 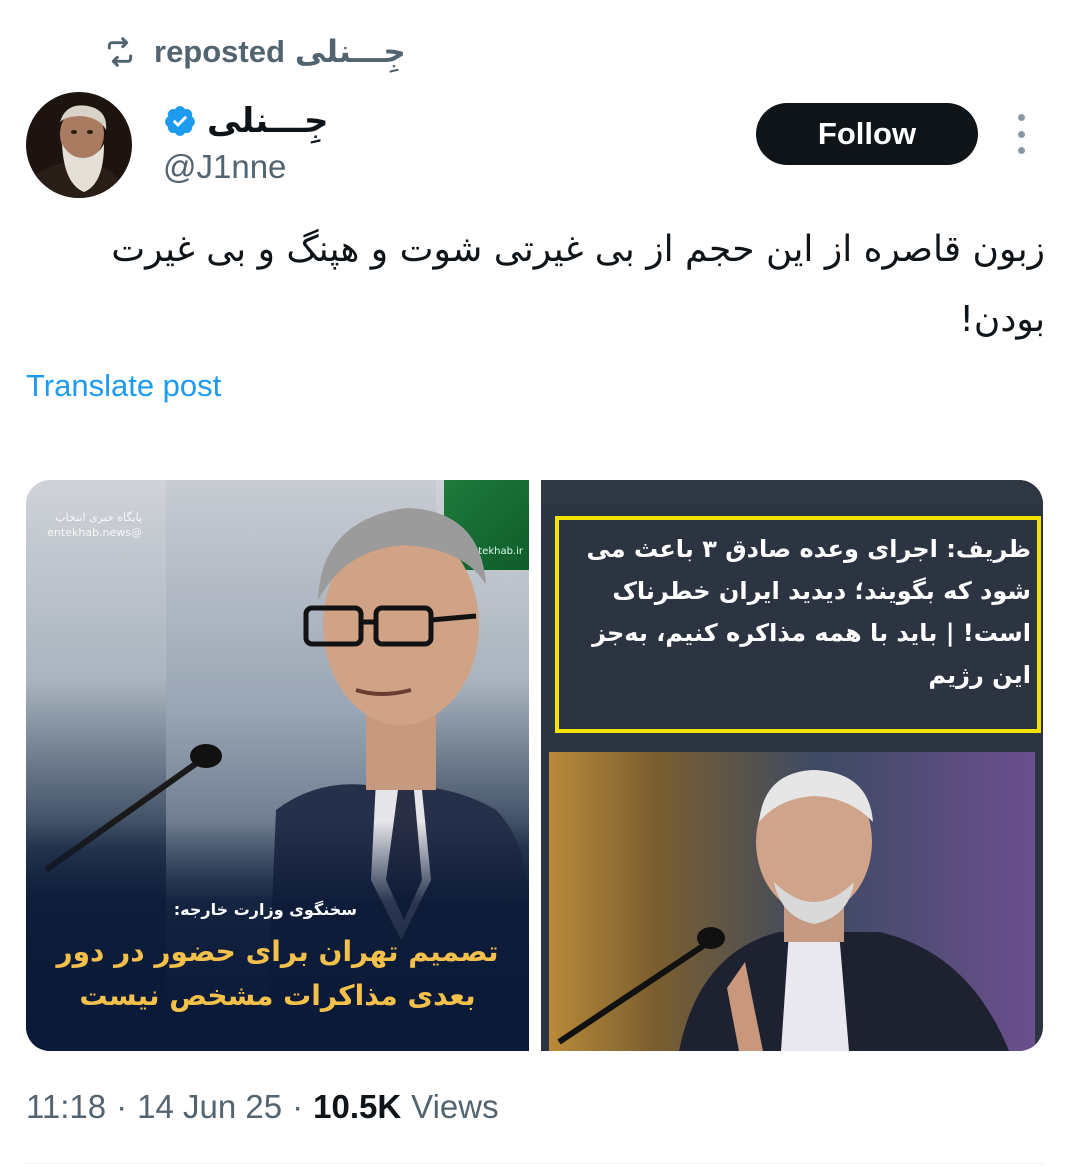 What do you see at coordinates (180, 121) in the screenshot?
I see `verified-badge-icon` at bounding box center [180, 121].